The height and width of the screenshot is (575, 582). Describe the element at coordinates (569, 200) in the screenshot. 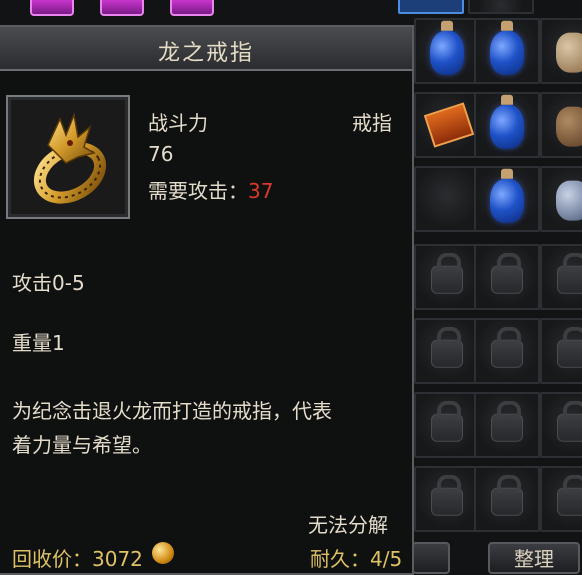

I see `silver-ring-icon` at that location.